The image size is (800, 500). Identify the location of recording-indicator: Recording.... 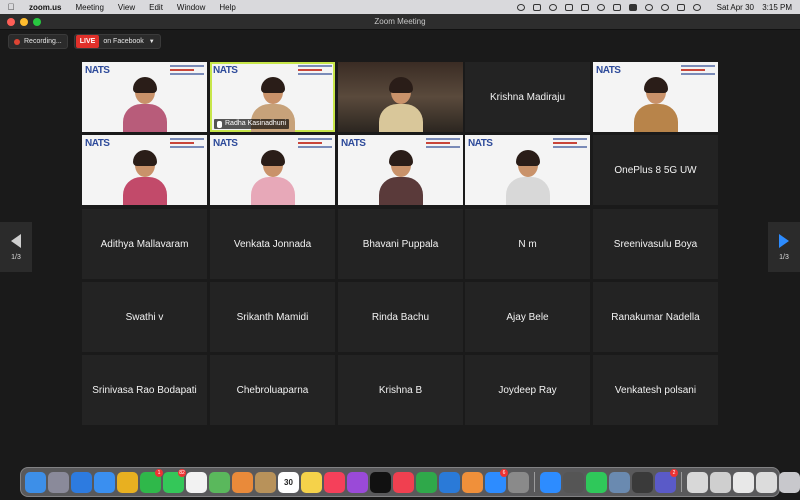
(38, 41).